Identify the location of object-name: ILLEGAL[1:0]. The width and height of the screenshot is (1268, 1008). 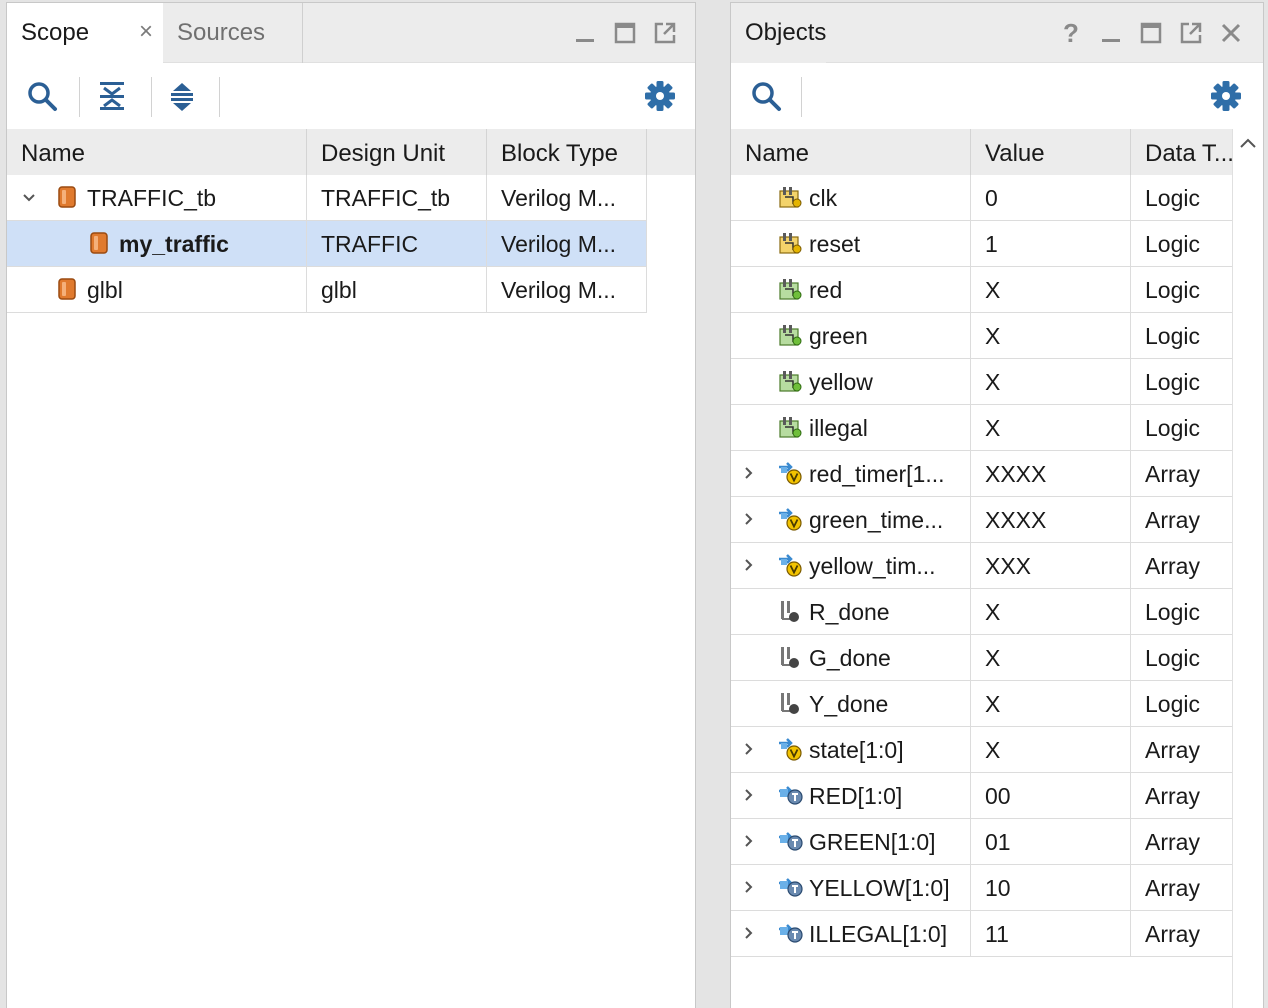
(878, 934).